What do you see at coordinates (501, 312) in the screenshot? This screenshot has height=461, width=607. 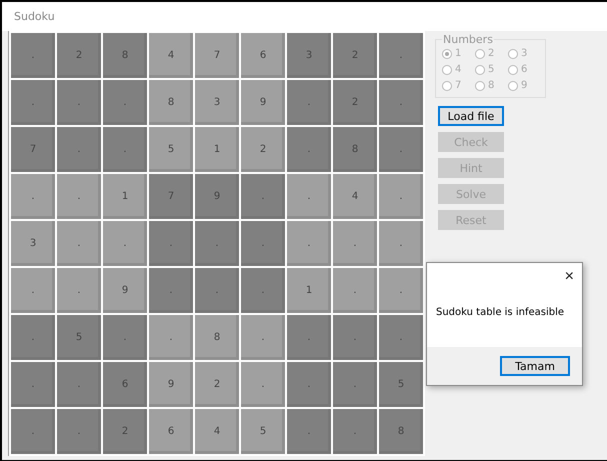 I see `dialog-message: Sudoku table is infeasible` at bounding box center [501, 312].